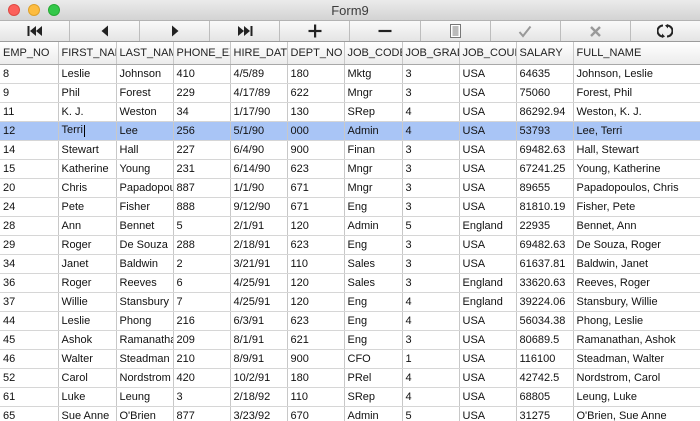 This screenshot has width=700, height=421. Describe the element at coordinates (202, 264) in the screenshot. I see `table-cell: 2` at that location.